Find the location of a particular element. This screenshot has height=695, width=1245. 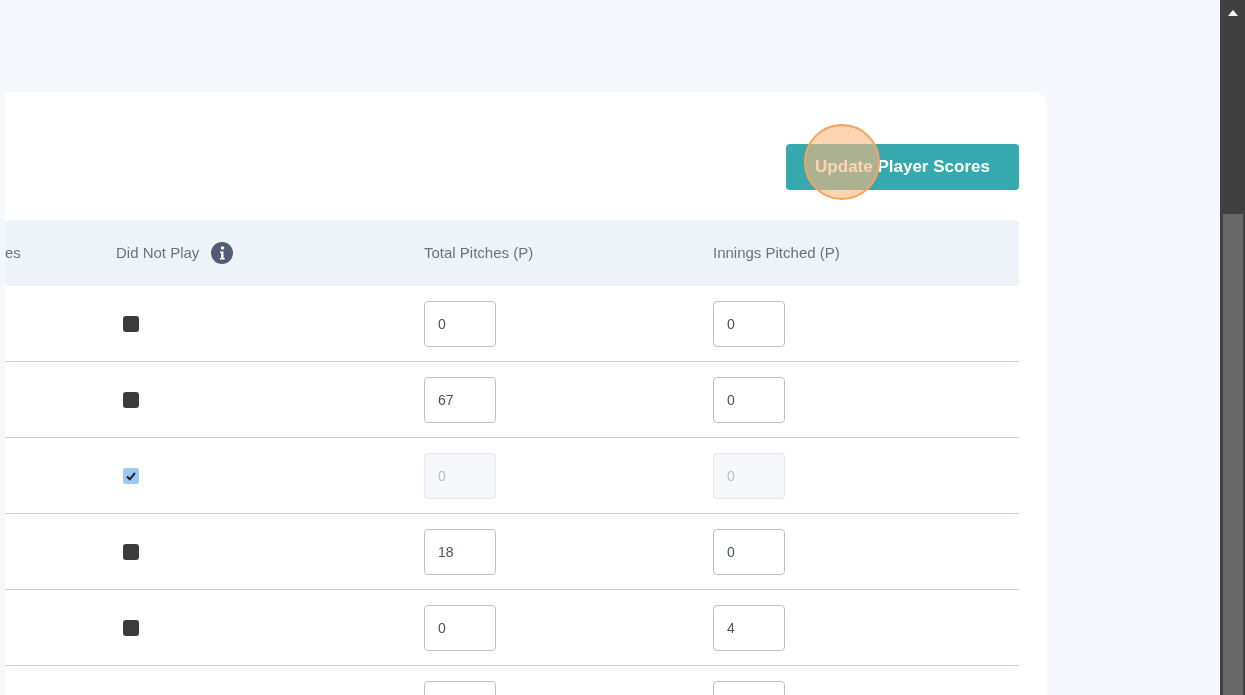

scrollbar-thumb is located at coordinates (1232, 454).